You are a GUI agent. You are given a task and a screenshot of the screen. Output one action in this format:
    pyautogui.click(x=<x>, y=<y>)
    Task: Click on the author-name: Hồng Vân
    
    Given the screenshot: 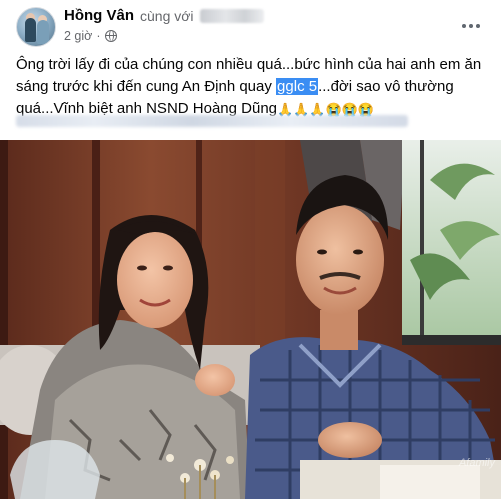 What is the action you would take?
    pyautogui.click(x=99, y=15)
    